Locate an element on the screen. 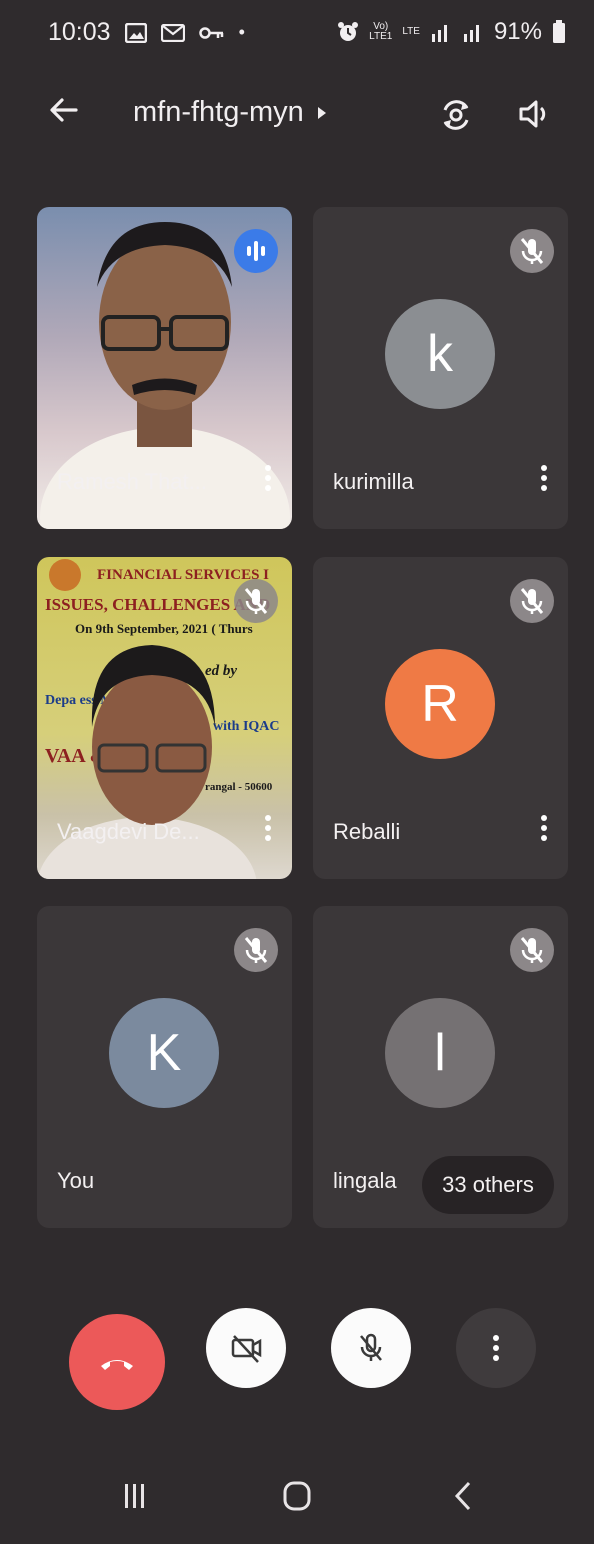 The height and width of the screenshot is (1544, 594). status-bar: 10:03 • Vo) LTE1 LTE 91% is located at coordinates (297, 35).